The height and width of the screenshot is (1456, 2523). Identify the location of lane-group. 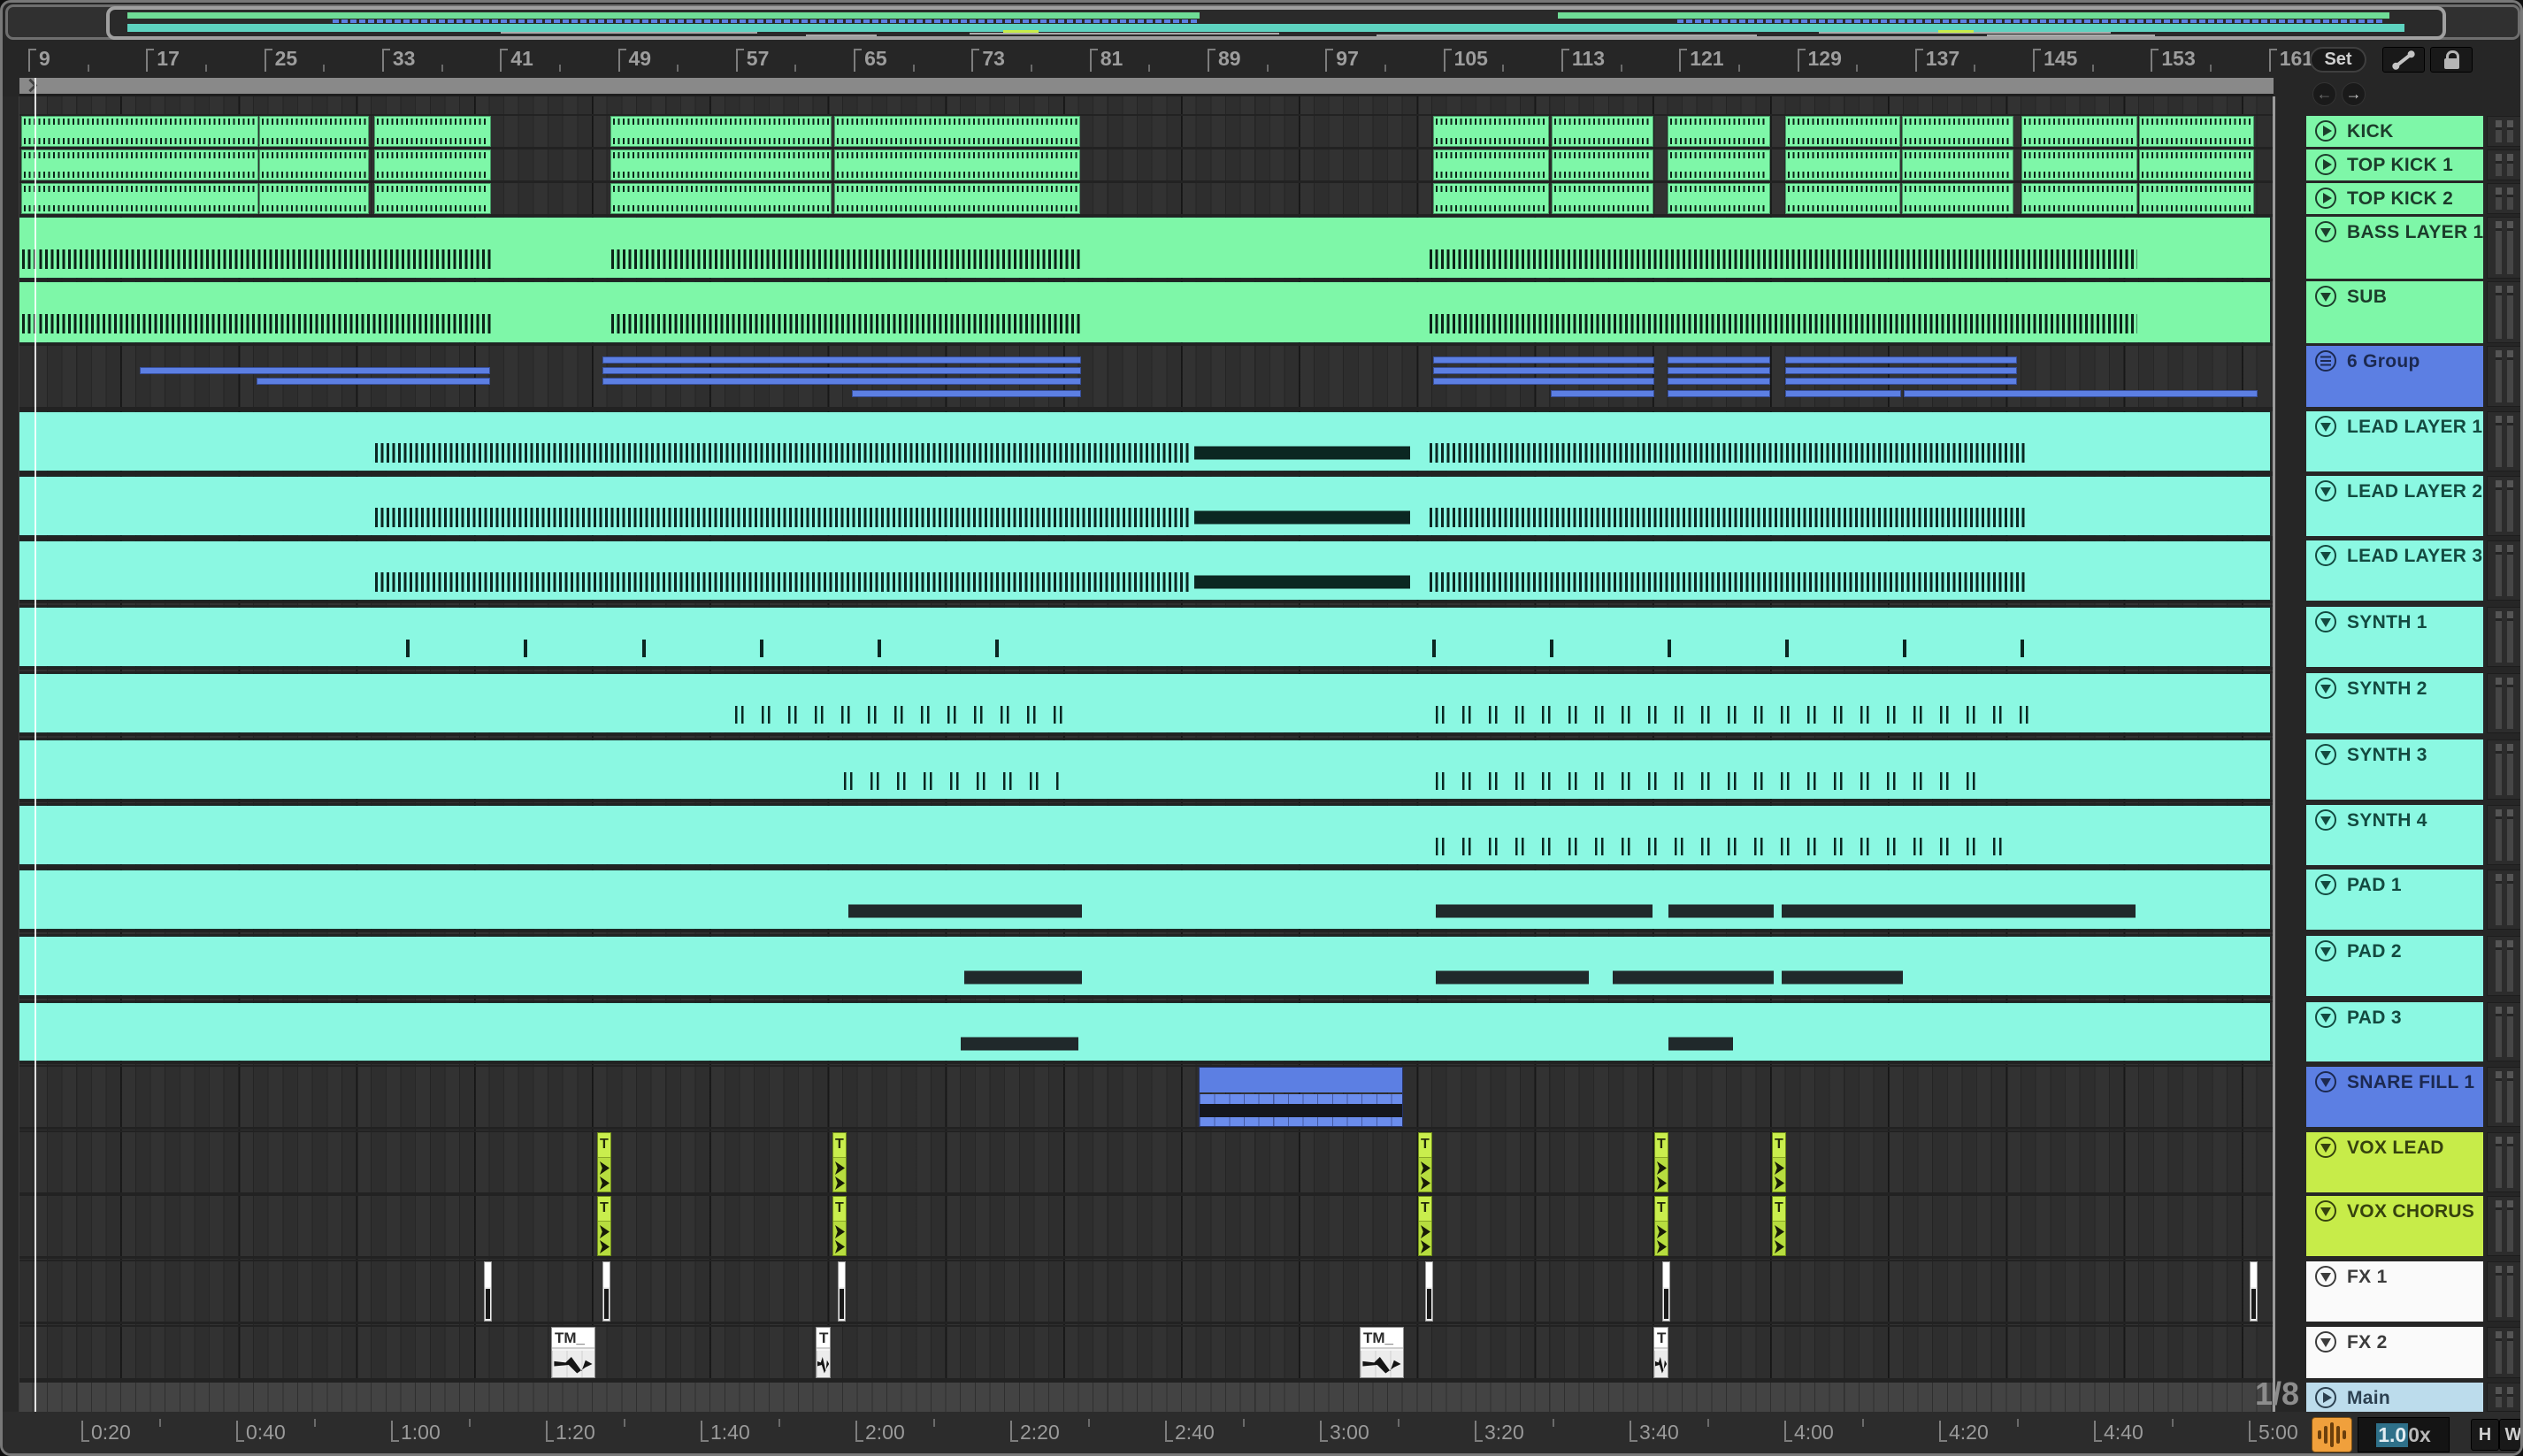
(1138, 376).